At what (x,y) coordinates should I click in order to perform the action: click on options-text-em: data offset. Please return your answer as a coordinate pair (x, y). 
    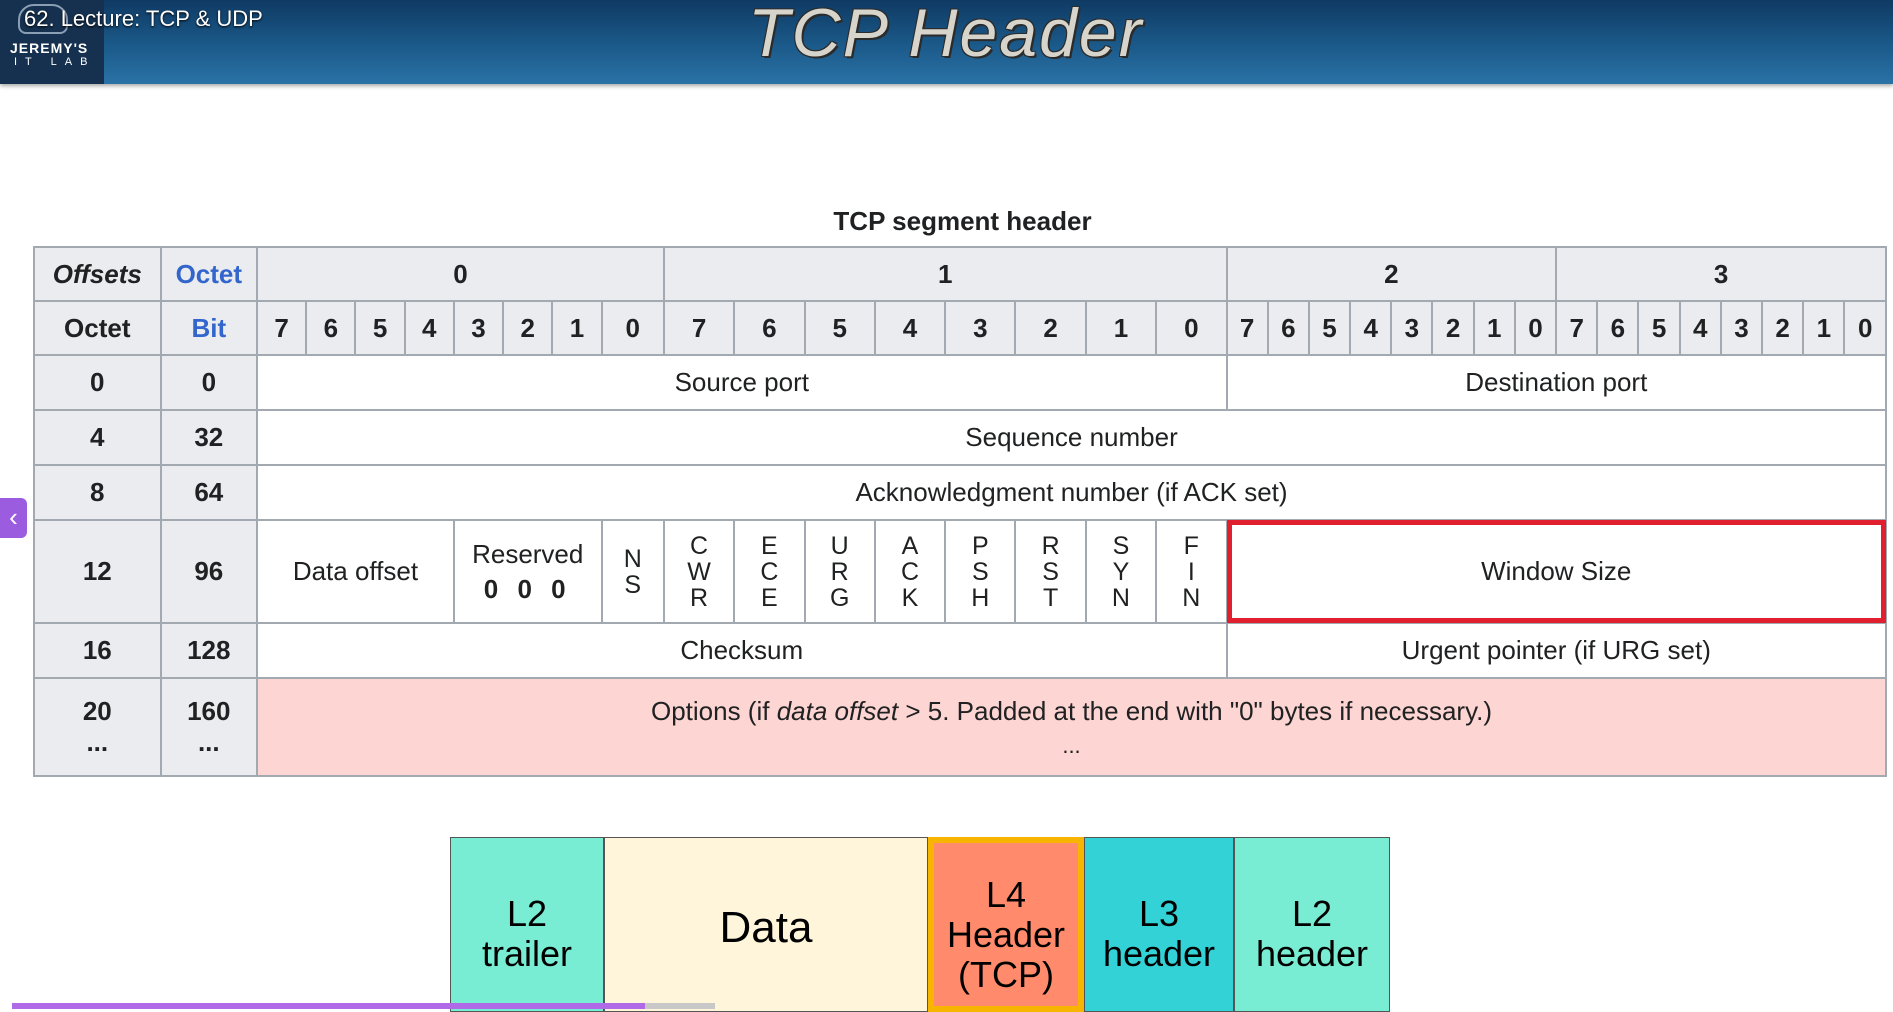
    Looking at the image, I should click on (837, 710).